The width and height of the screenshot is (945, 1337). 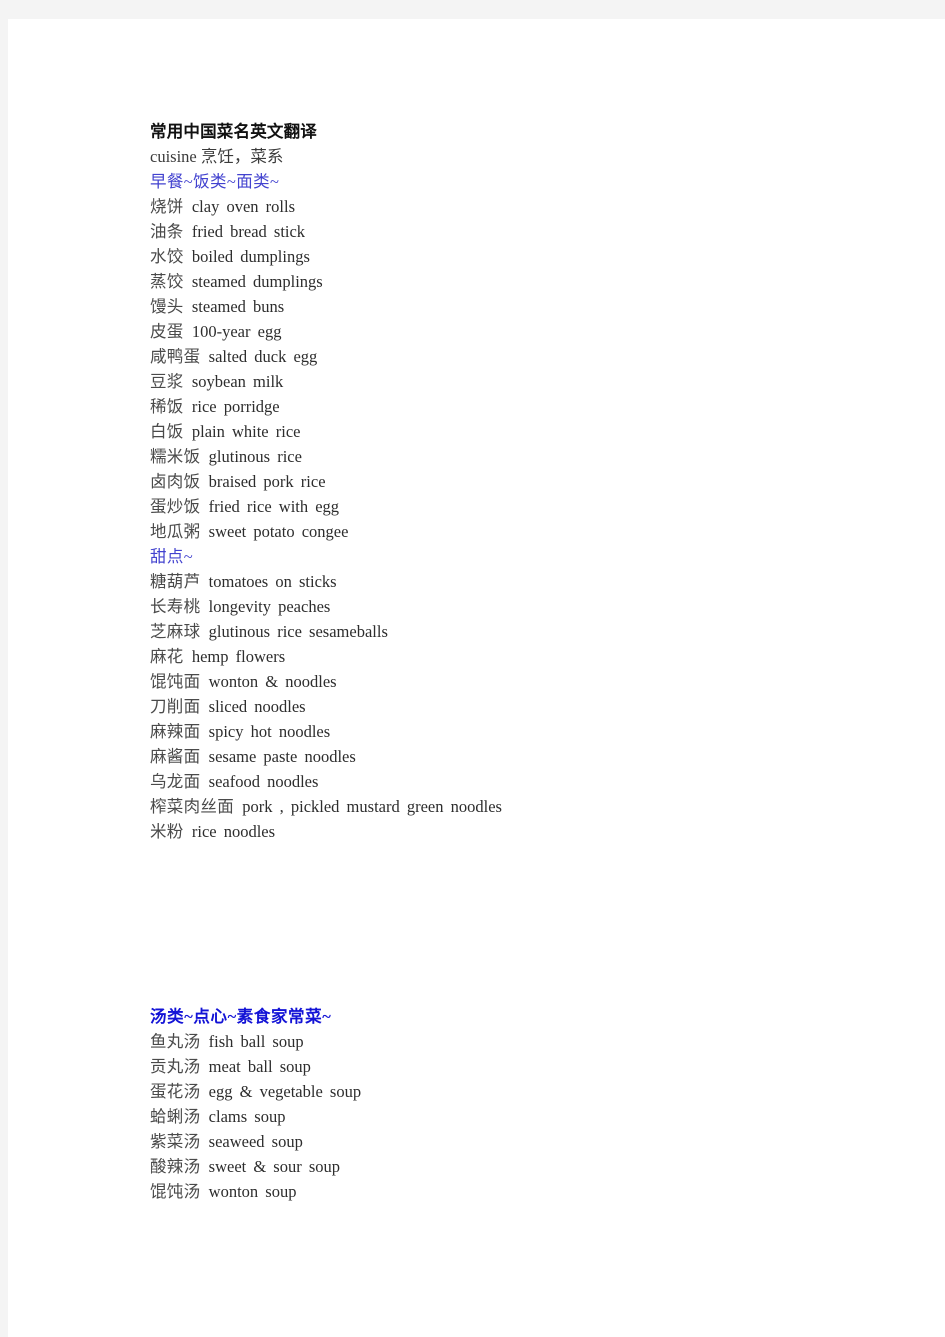 I want to click on dish-name-zh: 糯米饭, so click(x=175, y=456).